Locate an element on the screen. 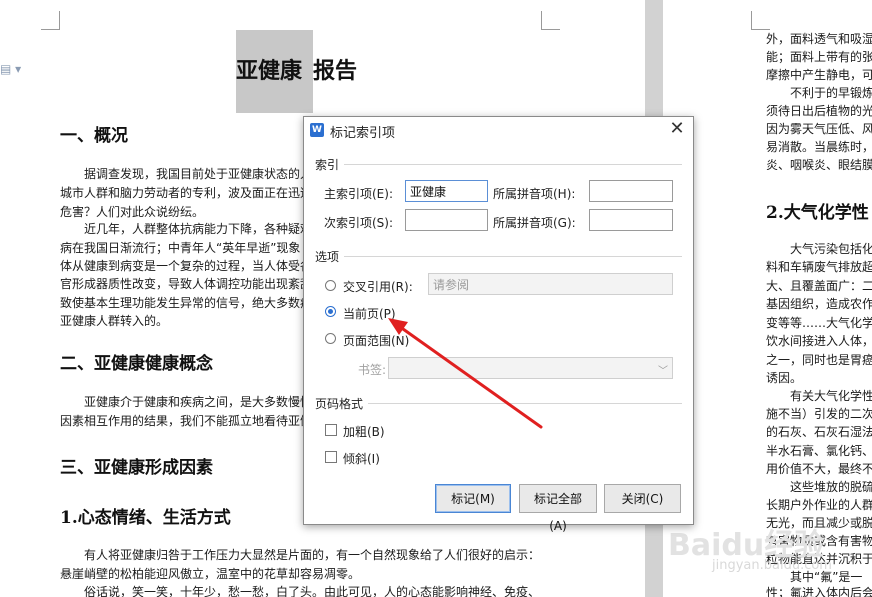 Image resolution: width=872 pixels, height=597 pixels. paragraph-line: 施不当）引发的二次 is located at coordinates (819, 414).